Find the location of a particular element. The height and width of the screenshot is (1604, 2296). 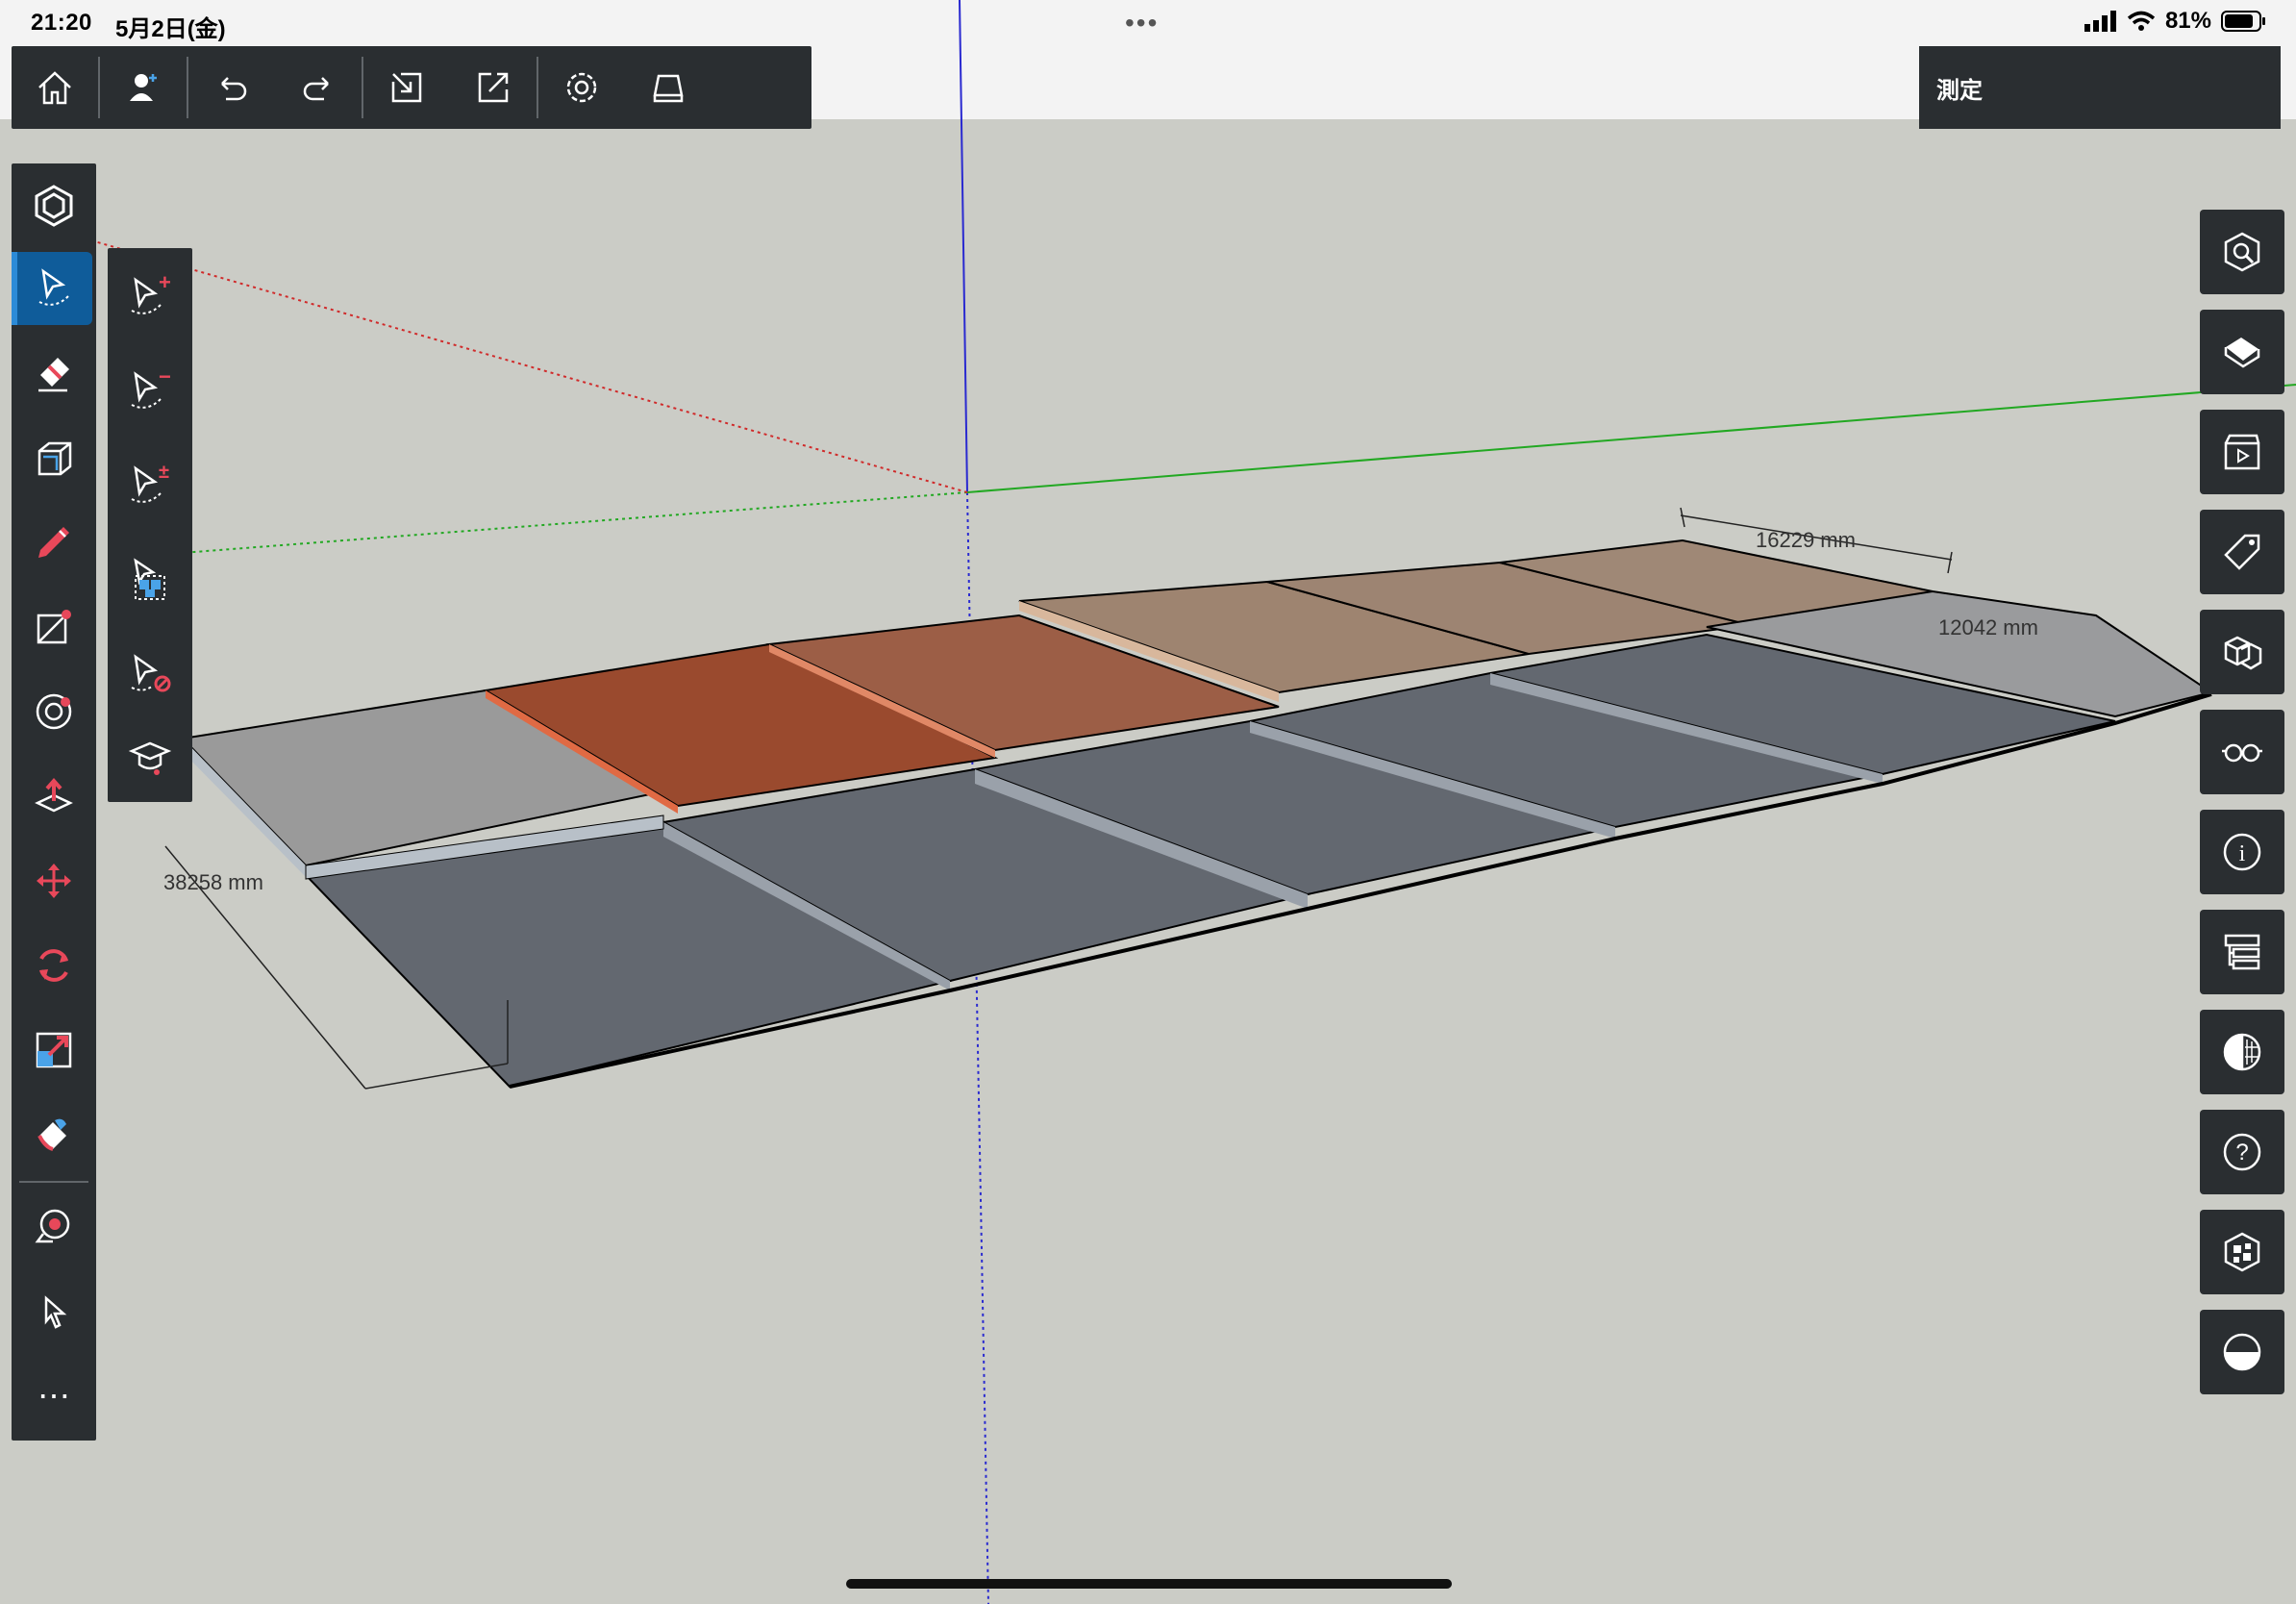

pencil-button is located at coordinates (54, 542).